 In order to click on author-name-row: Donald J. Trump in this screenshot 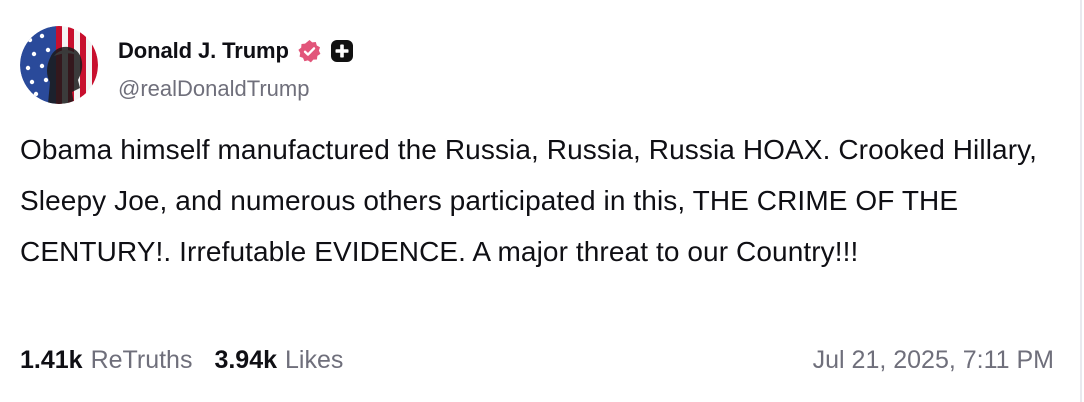, I will do `click(236, 51)`.